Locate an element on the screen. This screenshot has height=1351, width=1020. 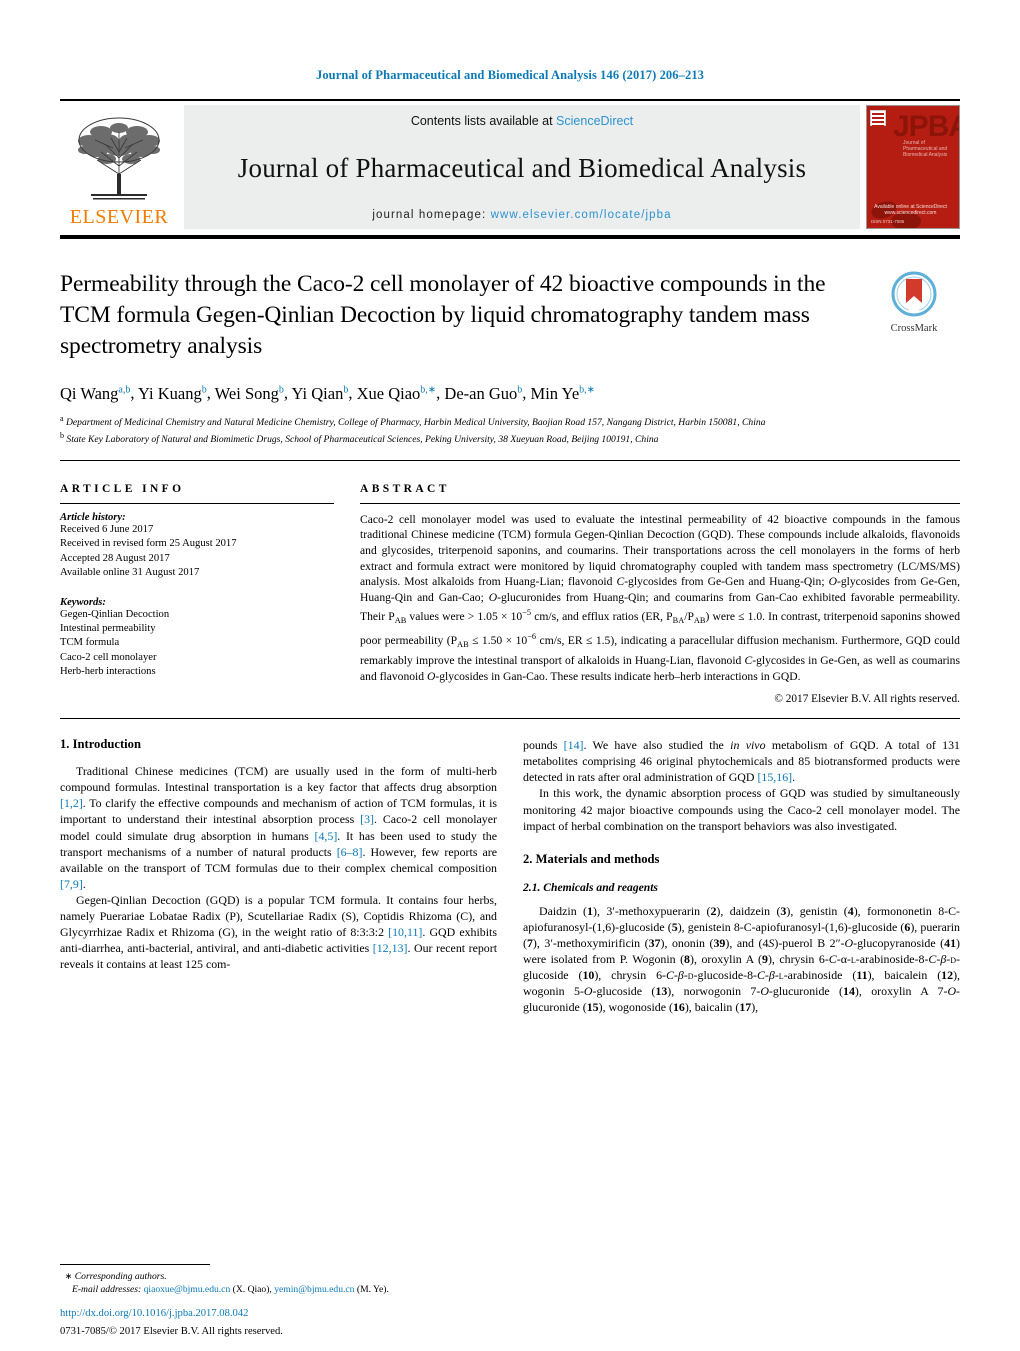
author-entry: Wei Songb is located at coordinates (249, 393).